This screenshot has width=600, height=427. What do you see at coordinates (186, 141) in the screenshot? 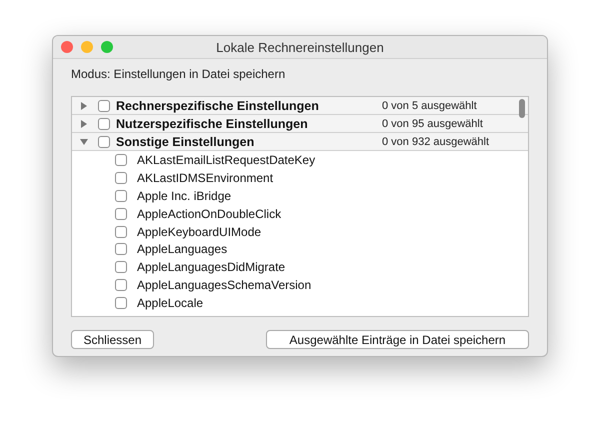
I see `group-label: Sonstige Einstellungen` at bounding box center [186, 141].